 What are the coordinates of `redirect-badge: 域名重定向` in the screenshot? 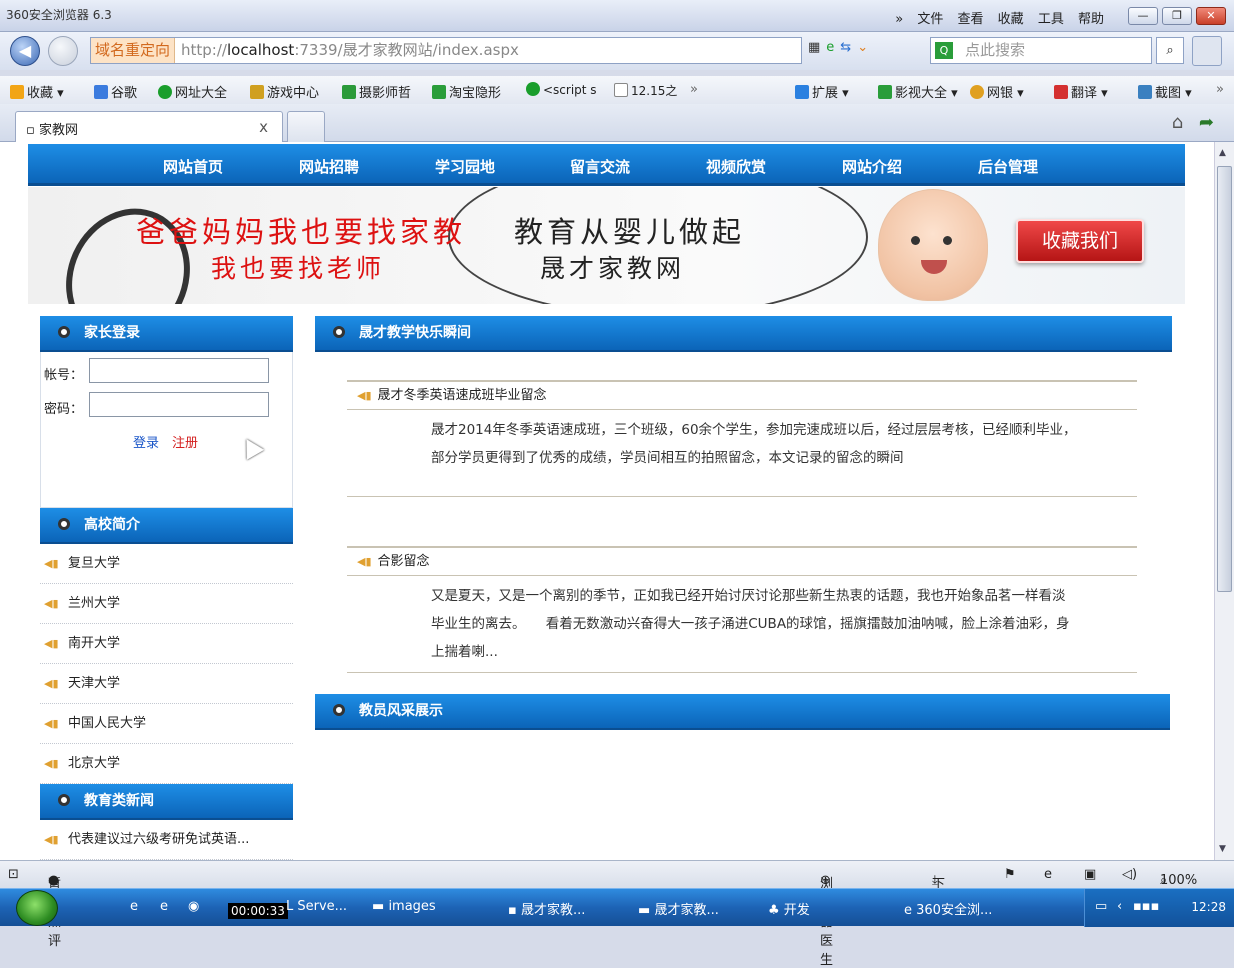 It's located at (133, 50).